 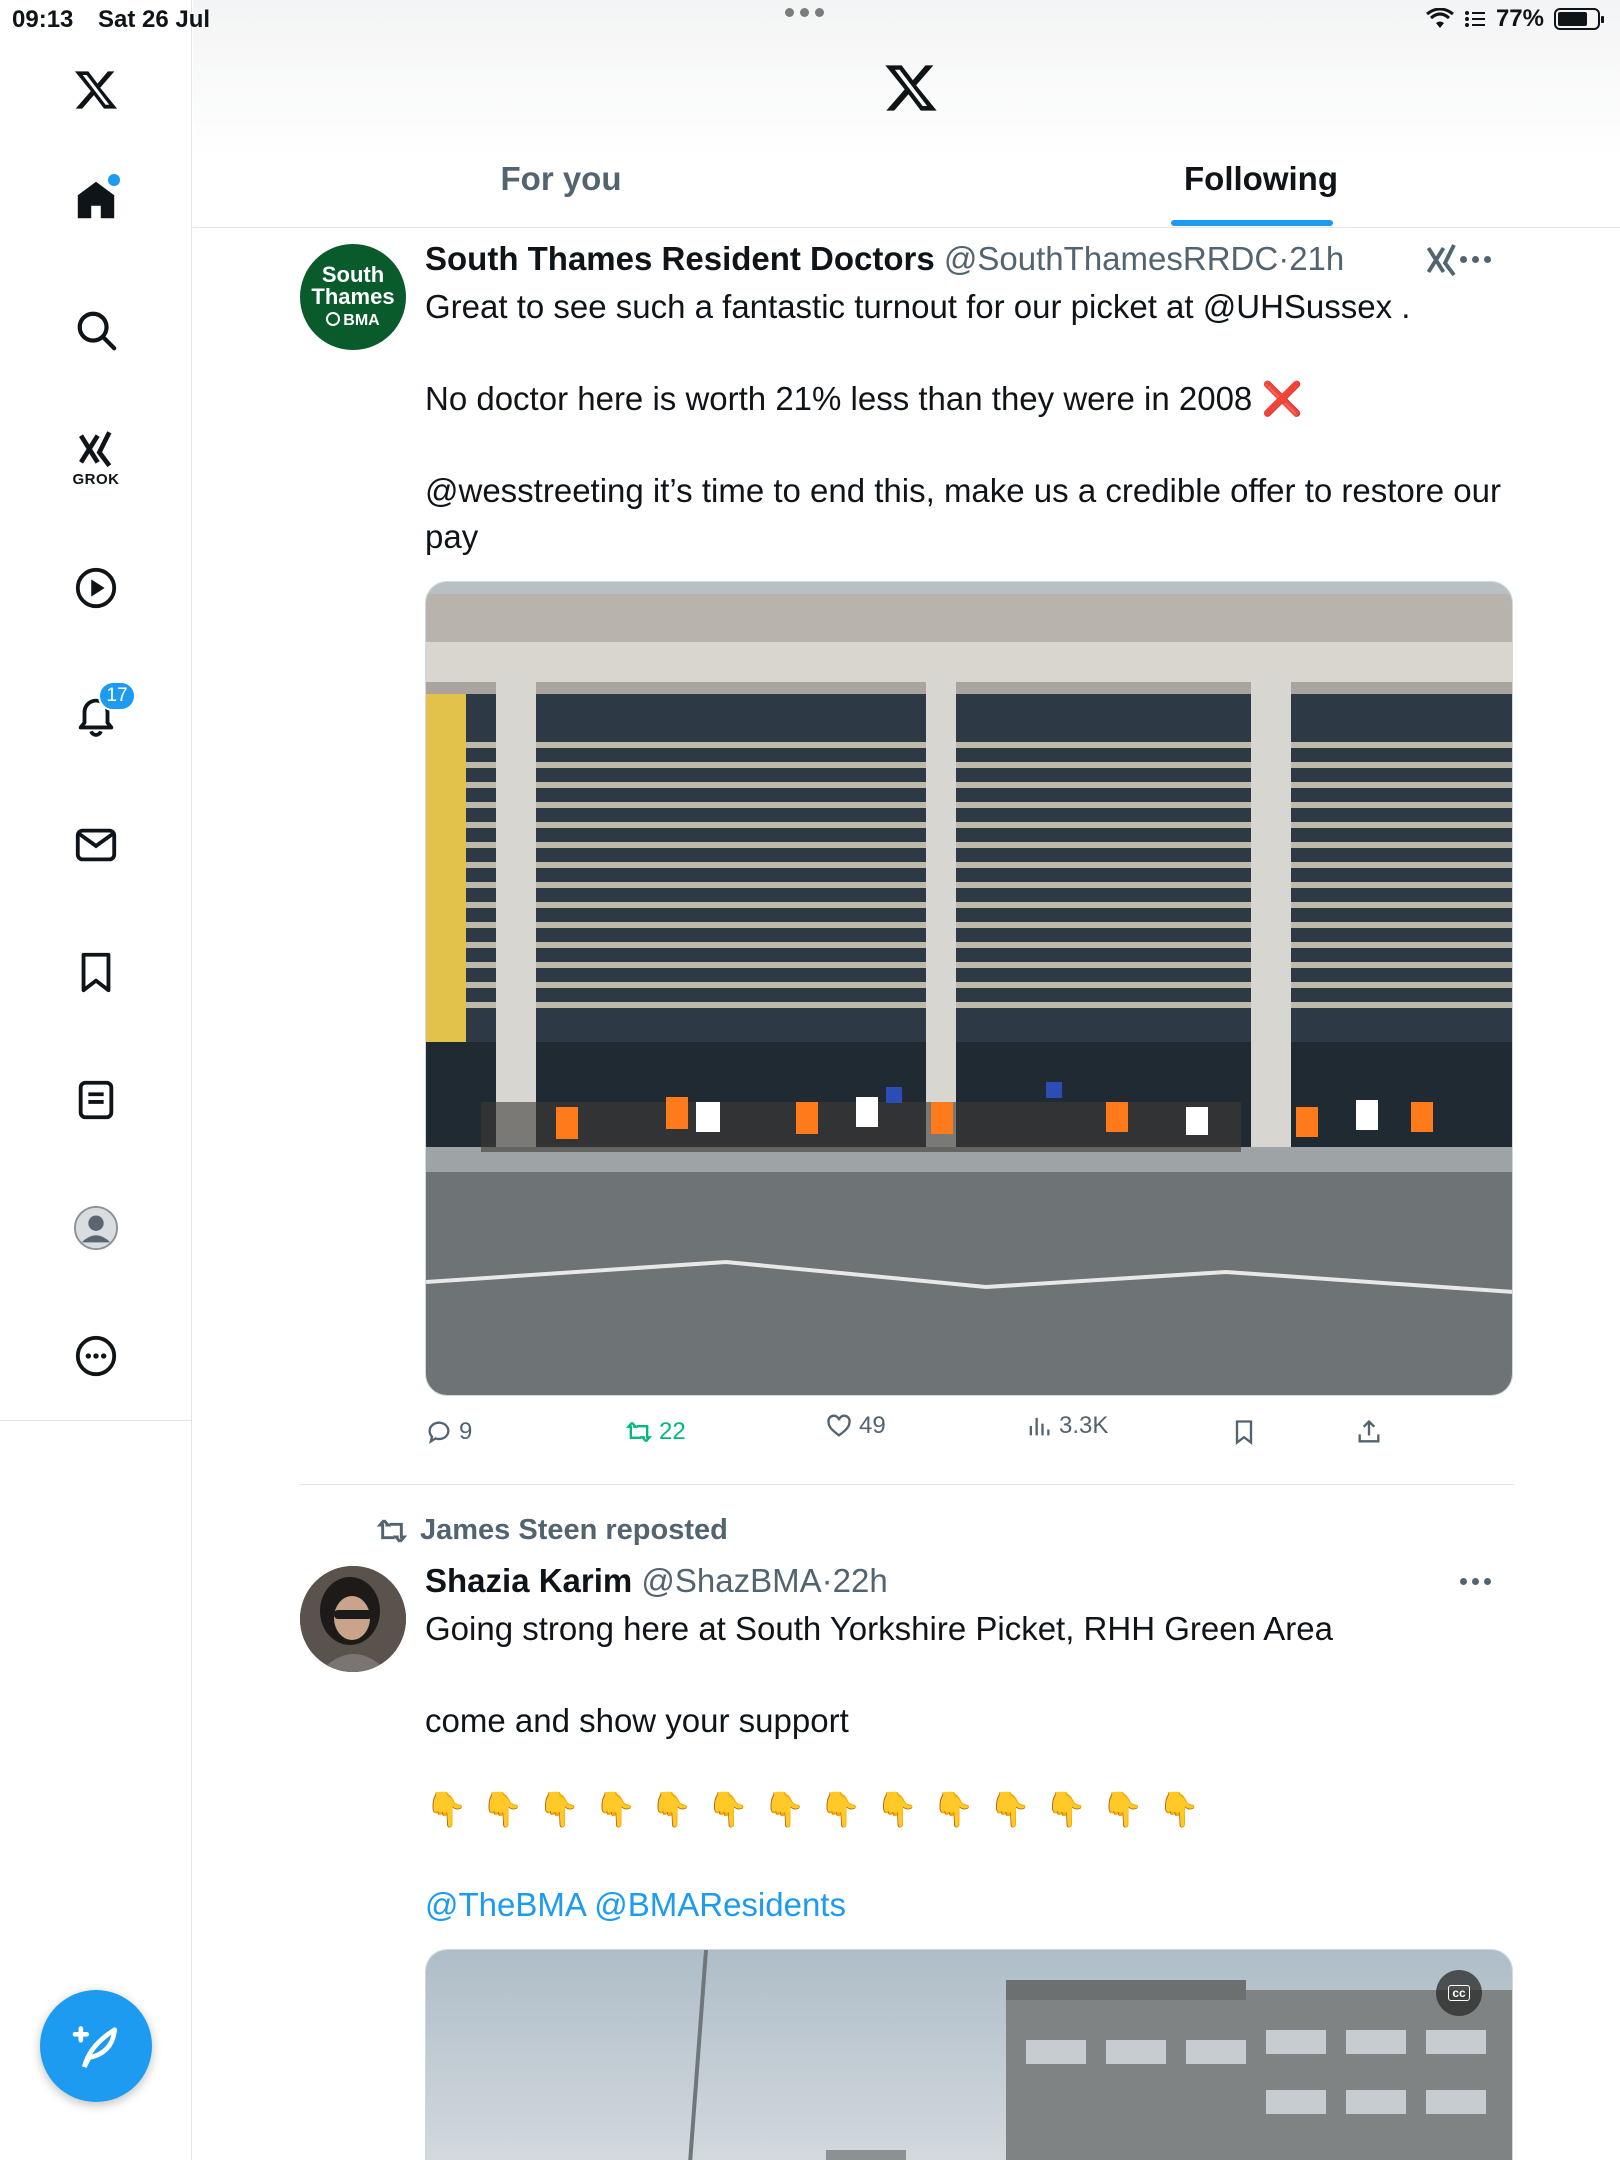 What do you see at coordinates (353, 321) in the screenshot?
I see `avatar-text-line: BMA` at bounding box center [353, 321].